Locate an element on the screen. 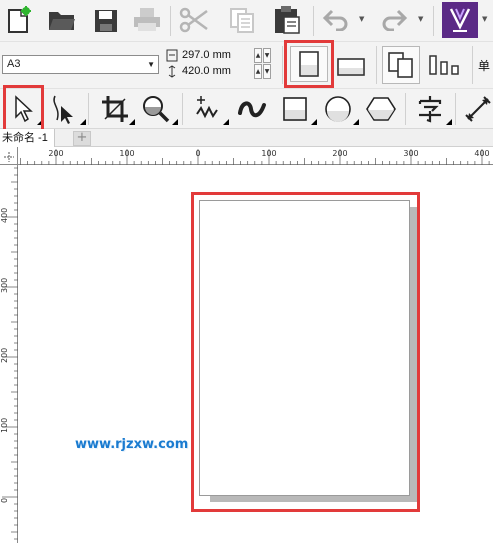 The width and height of the screenshot is (493, 543). horizontal-ruler-ticks is located at coordinates (255, 157).